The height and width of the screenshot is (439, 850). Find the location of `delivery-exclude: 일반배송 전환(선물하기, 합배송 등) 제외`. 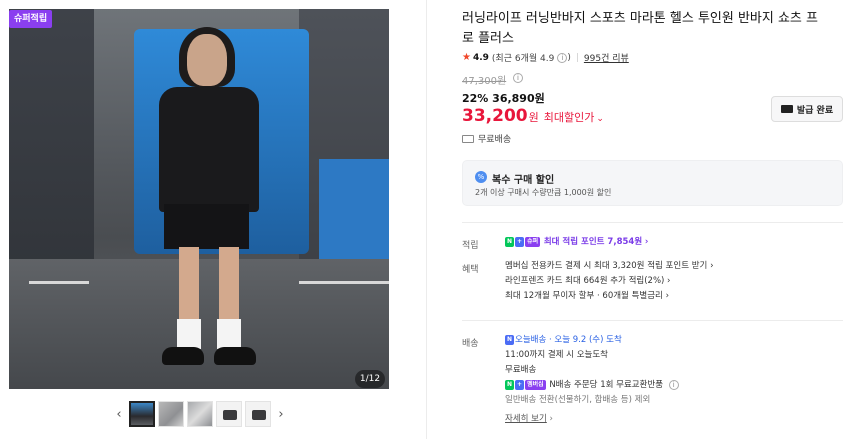

delivery-exclude: 일반배송 전환(선물하기, 합배송 등) 제외 is located at coordinates (578, 400).